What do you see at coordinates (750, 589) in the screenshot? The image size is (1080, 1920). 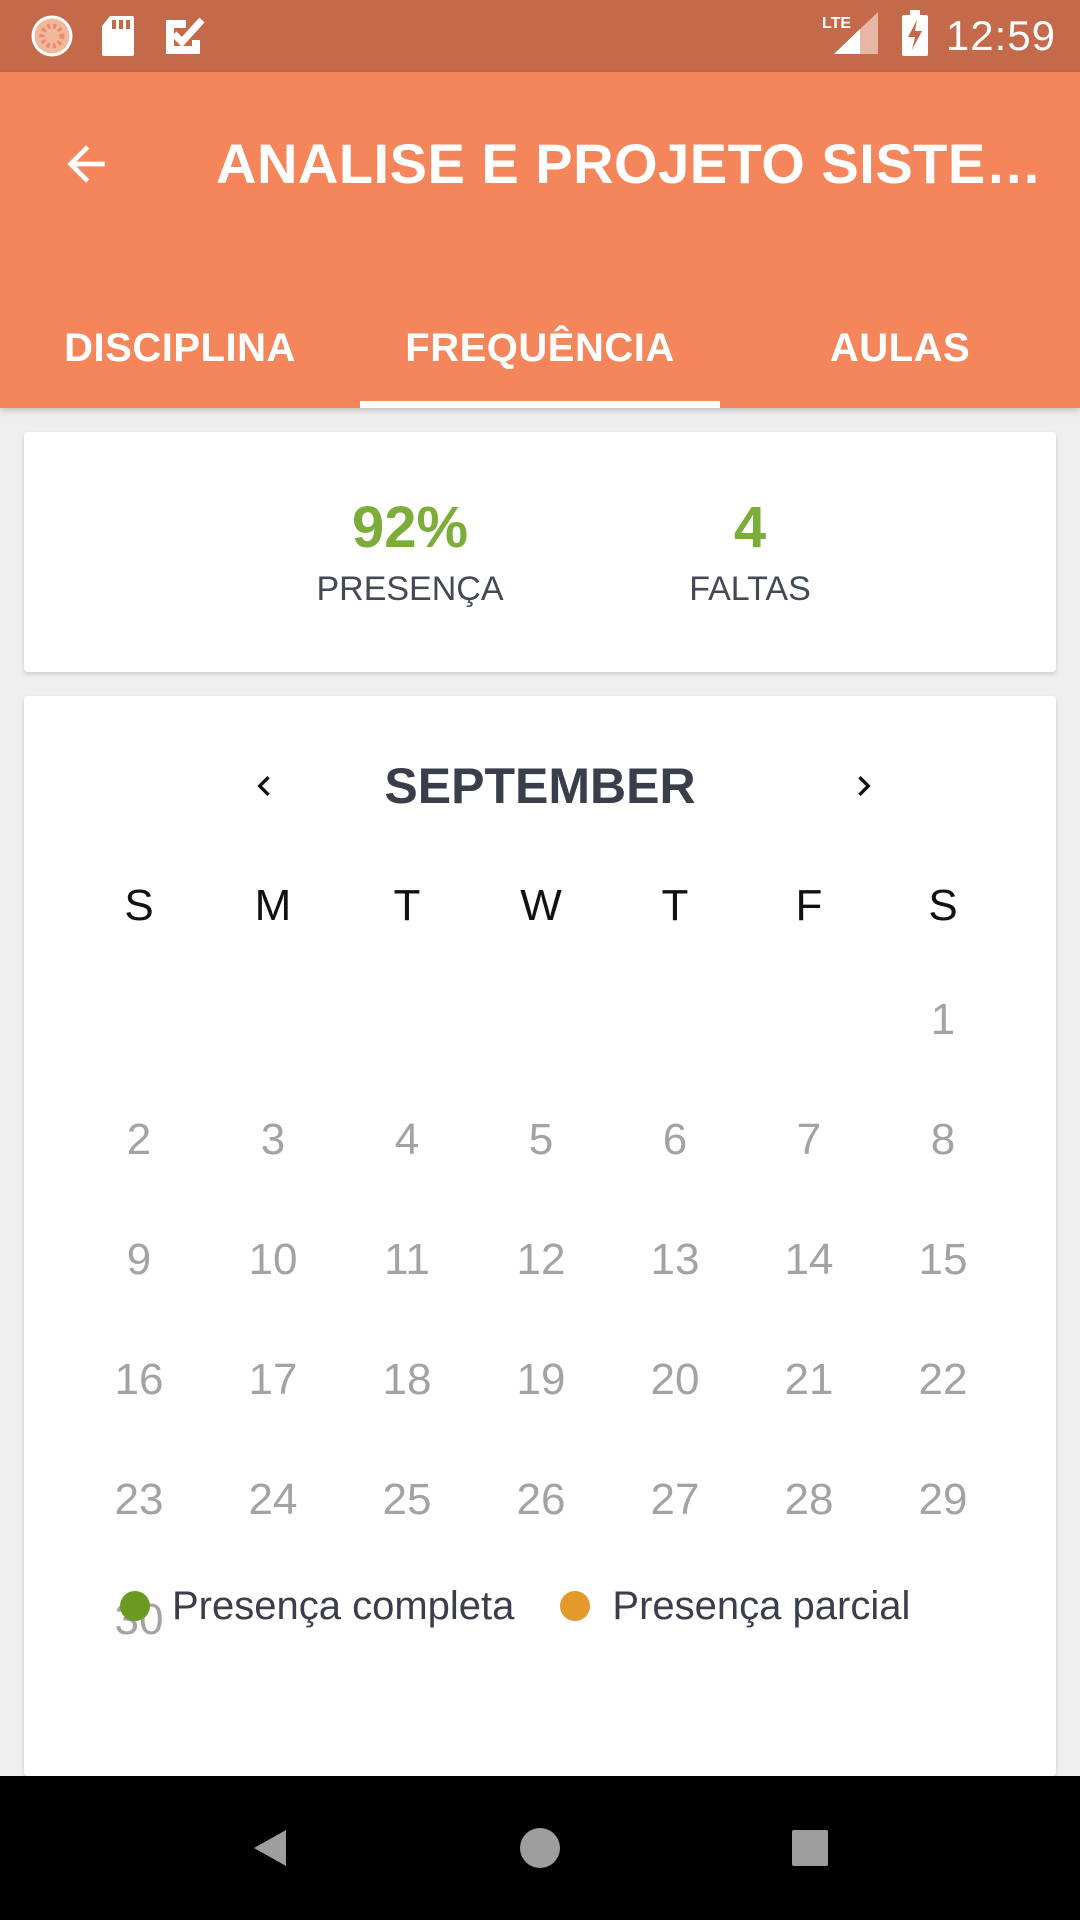 I see `absences-label: FALTAS` at bounding box center [750, 589].